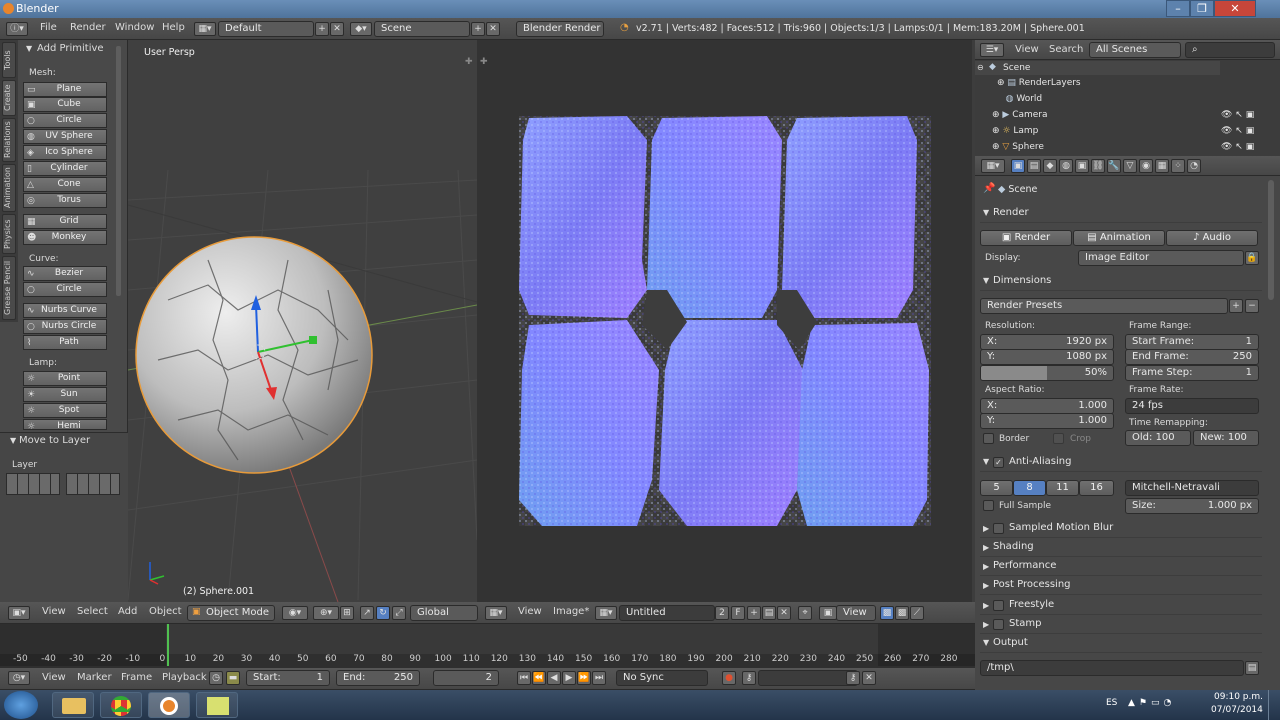 This screenshot has height=720, width=1280. I want to click on display-select: Image Editor, so click(1161, 258).